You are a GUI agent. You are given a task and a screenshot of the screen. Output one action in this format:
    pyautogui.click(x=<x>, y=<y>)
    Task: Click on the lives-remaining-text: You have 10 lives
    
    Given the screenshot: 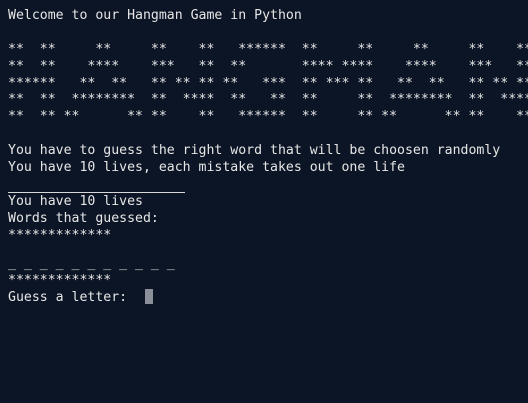 What is the action you would take?
    pyautogui.click(x=75, y=201)
    